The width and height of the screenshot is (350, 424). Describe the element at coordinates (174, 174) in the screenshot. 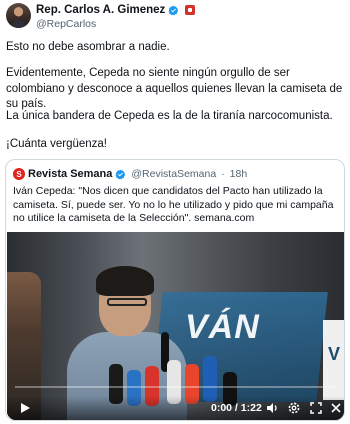

I see `quoted-source-handle: @RevistaSemana` at that location.